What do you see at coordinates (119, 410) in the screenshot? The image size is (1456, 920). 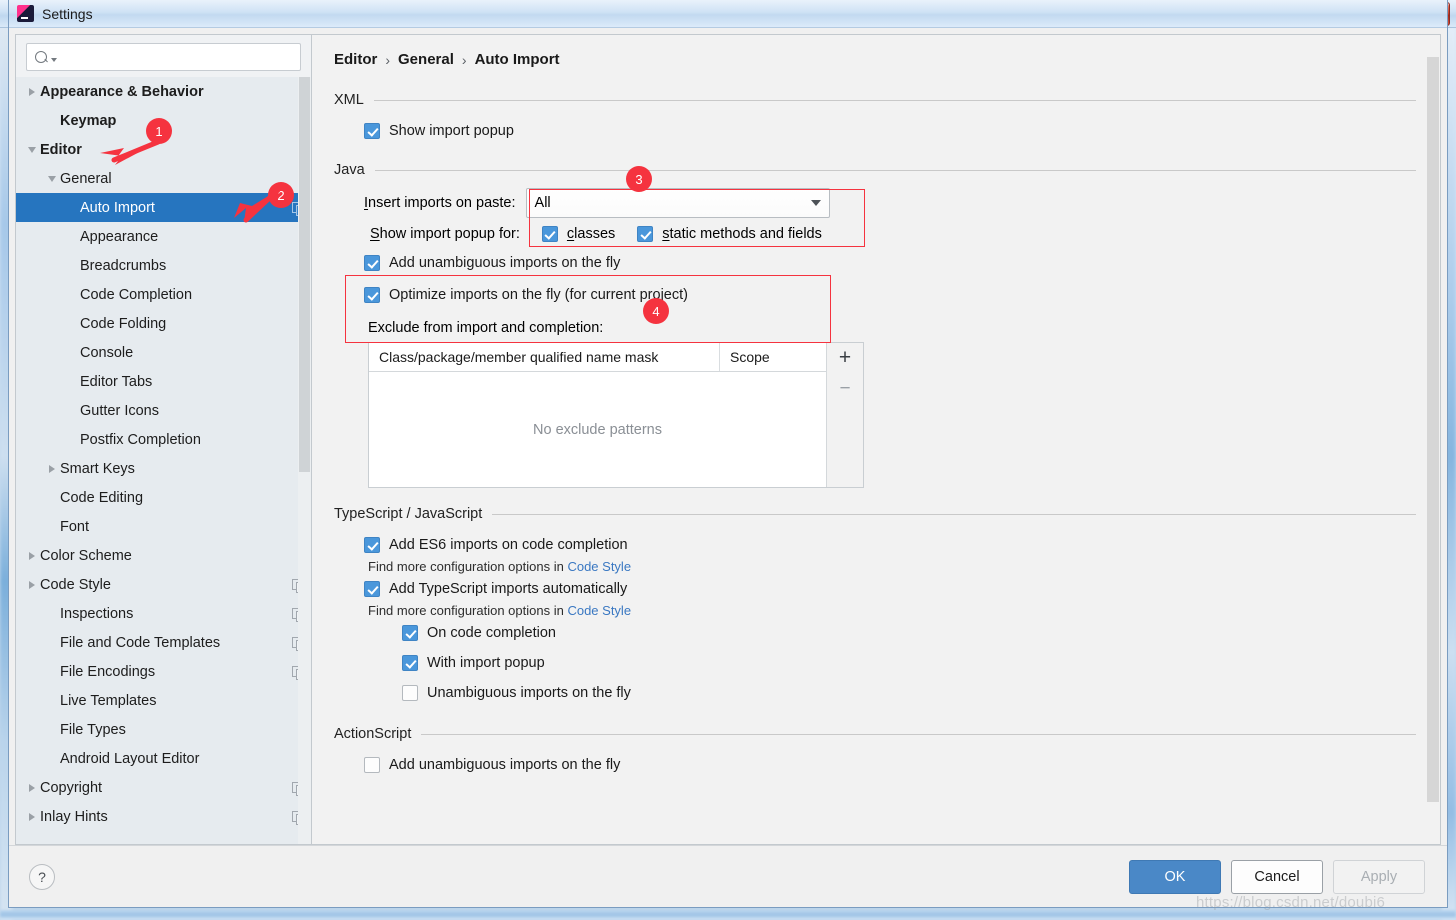 I see `sidebar-item-label: Gutter Icons` at bounding box center [119, 410].